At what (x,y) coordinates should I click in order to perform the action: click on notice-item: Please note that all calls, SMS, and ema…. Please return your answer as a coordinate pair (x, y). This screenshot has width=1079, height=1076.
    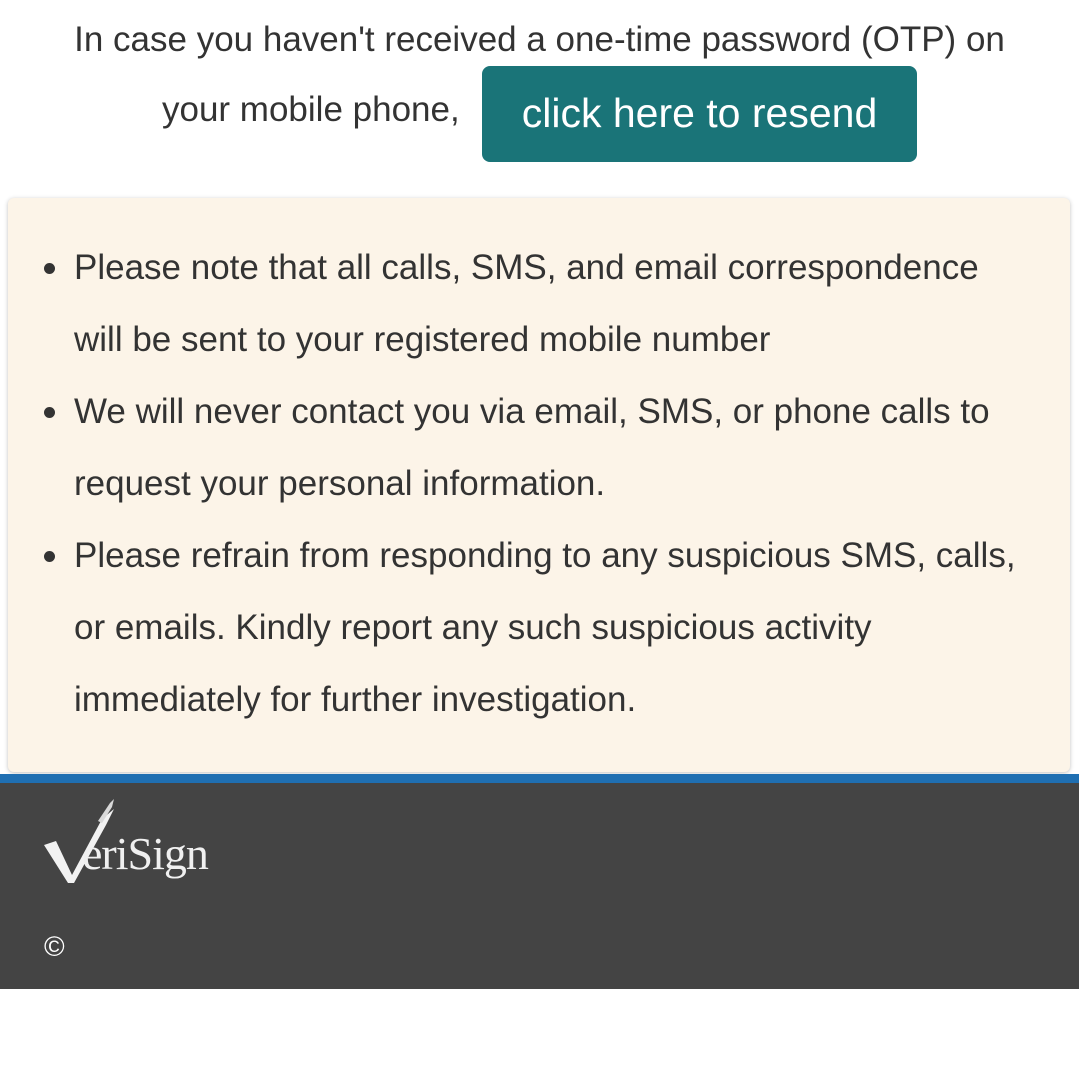
    Looking at the image, I should click on (539, 304).